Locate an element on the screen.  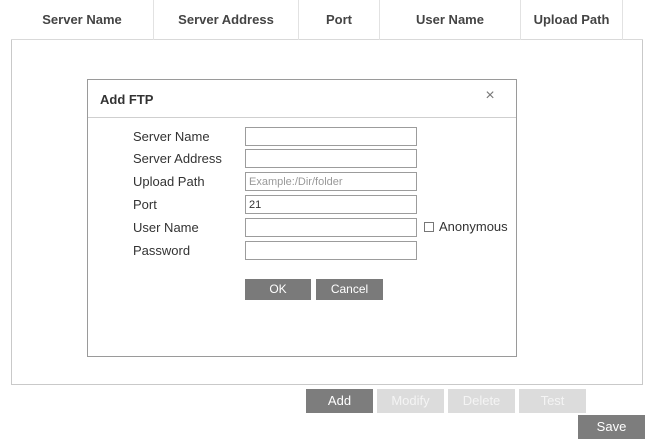
save-button: Save is located at coordinates (611, 427).